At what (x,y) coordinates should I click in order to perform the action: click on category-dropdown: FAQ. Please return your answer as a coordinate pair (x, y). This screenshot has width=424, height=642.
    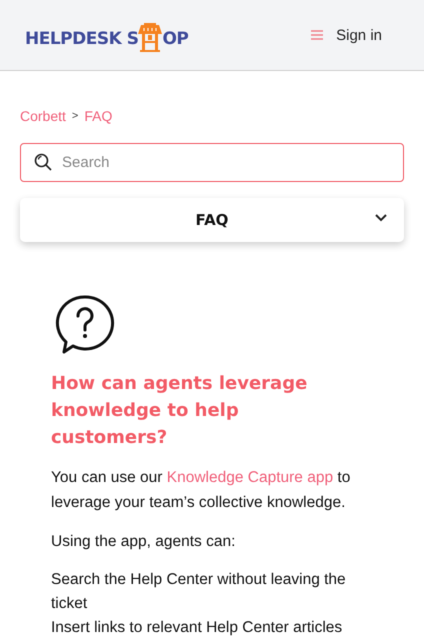
    Looking at the image, I should click on (212, 220).